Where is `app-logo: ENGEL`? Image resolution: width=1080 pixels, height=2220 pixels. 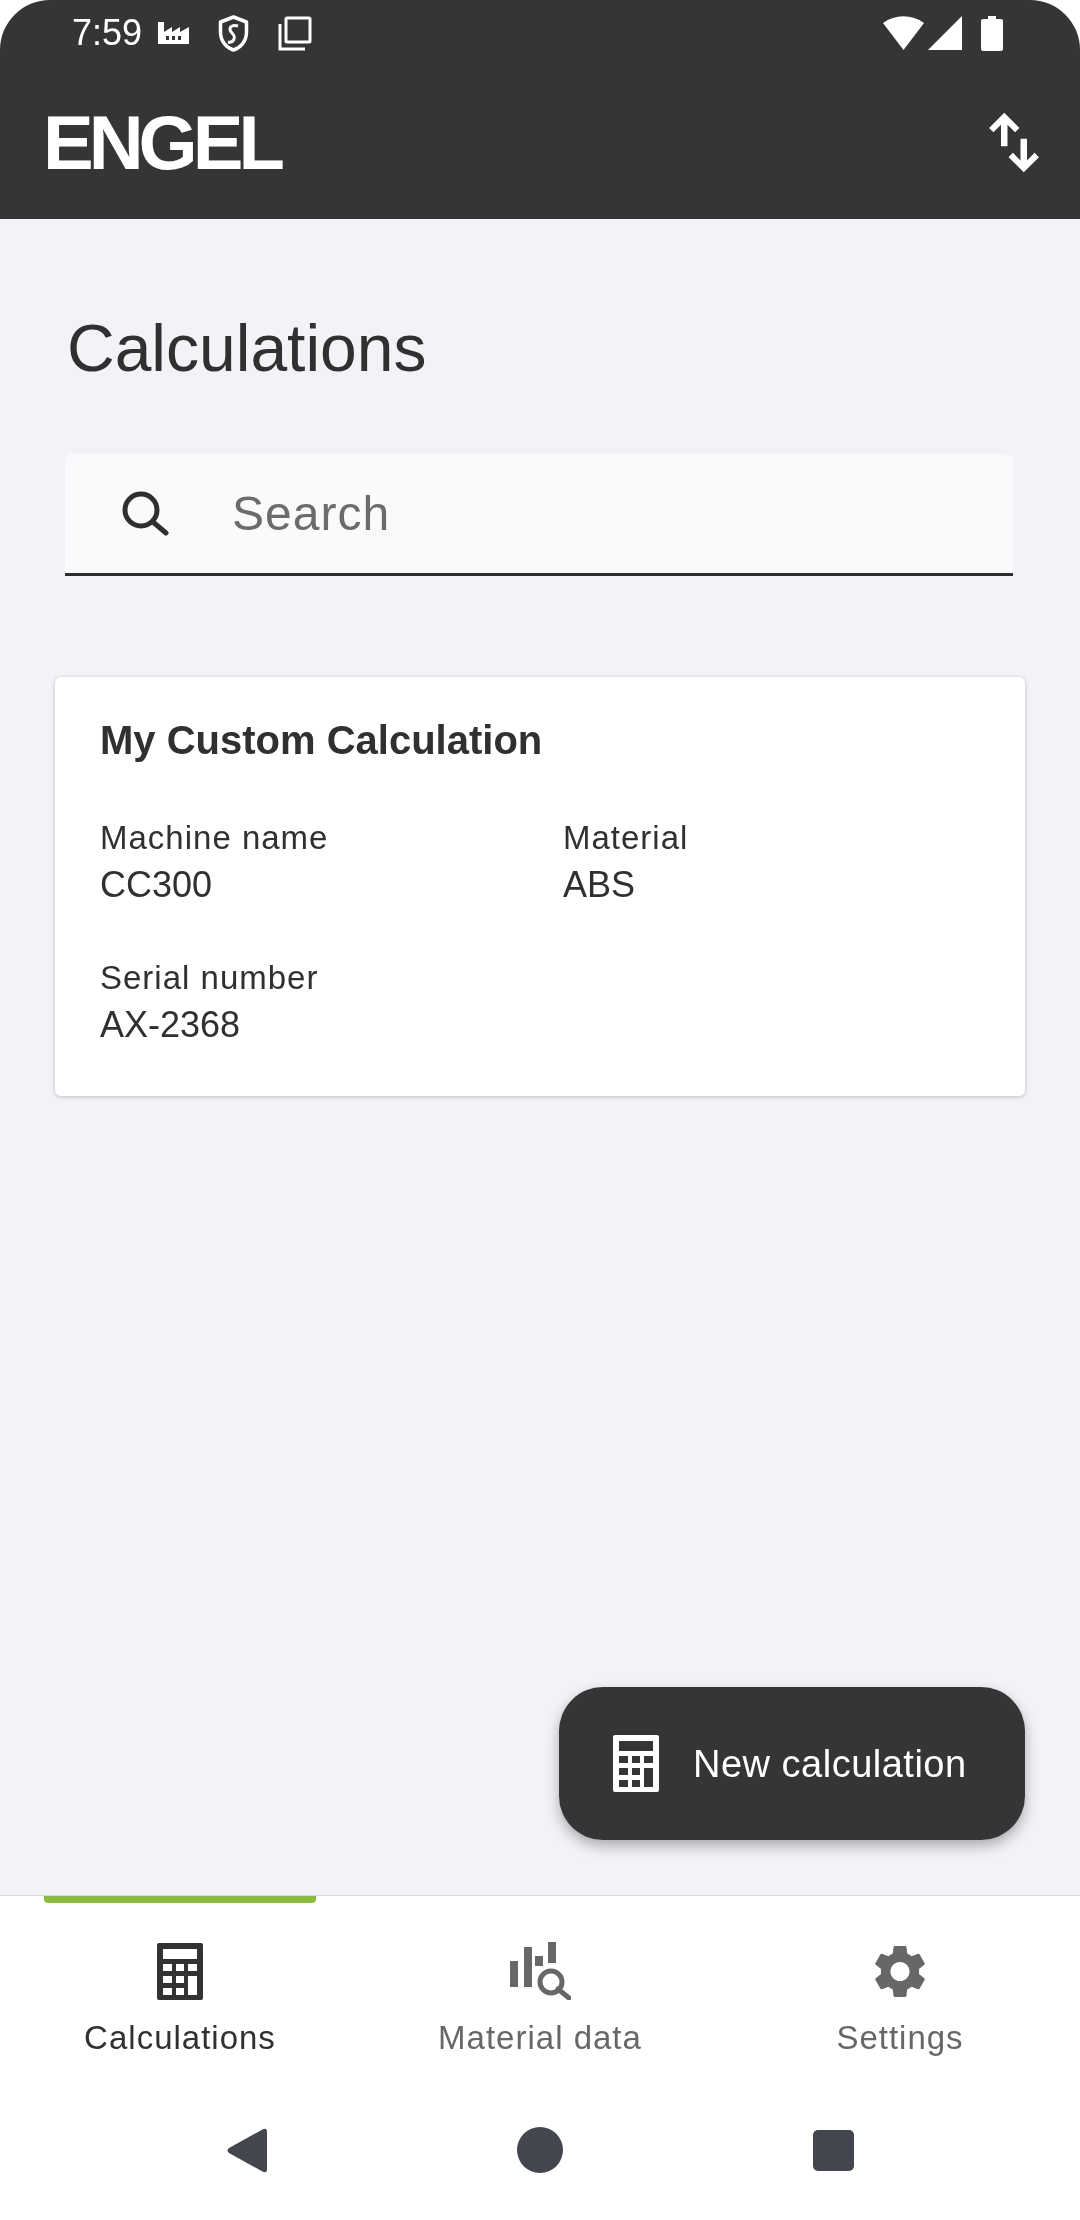
app-logo: ENGEL is located at coordinates (161, 142).